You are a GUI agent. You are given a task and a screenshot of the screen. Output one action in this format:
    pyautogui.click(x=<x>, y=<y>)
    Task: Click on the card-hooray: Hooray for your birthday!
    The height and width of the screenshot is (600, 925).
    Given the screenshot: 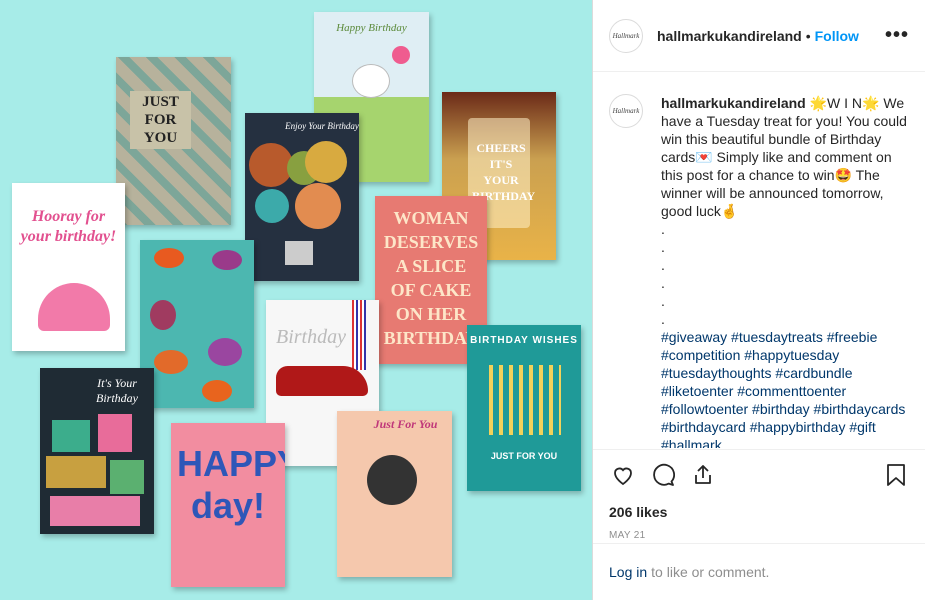 What is the action you would take?
    pyautogui.click(x=68, y=267)
    